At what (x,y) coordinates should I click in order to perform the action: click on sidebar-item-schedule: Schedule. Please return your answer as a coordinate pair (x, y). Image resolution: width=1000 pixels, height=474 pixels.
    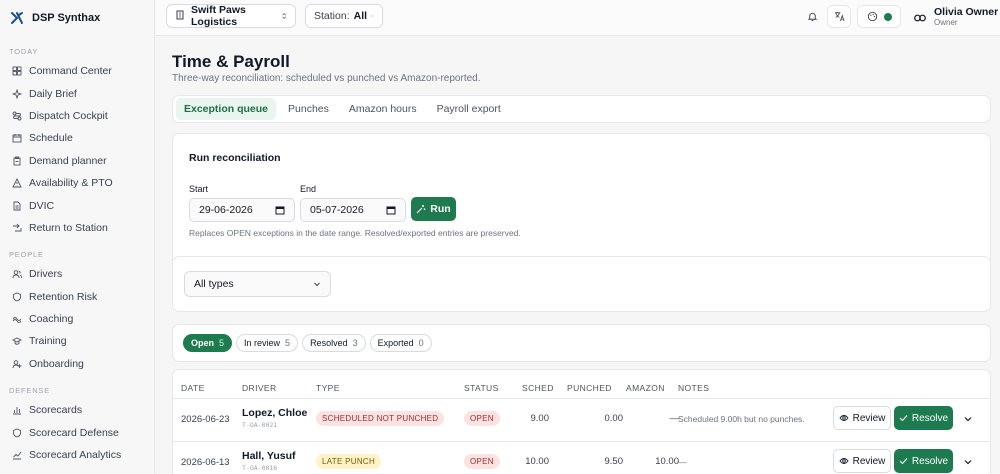
    Looking at the image, I should click on (77, 138).